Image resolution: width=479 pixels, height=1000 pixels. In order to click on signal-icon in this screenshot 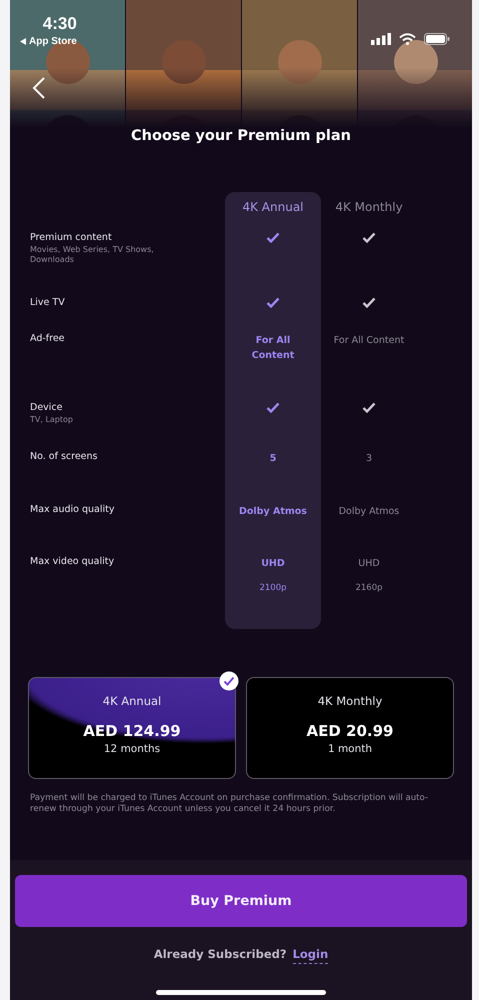, I will do `click(381, 38)`.